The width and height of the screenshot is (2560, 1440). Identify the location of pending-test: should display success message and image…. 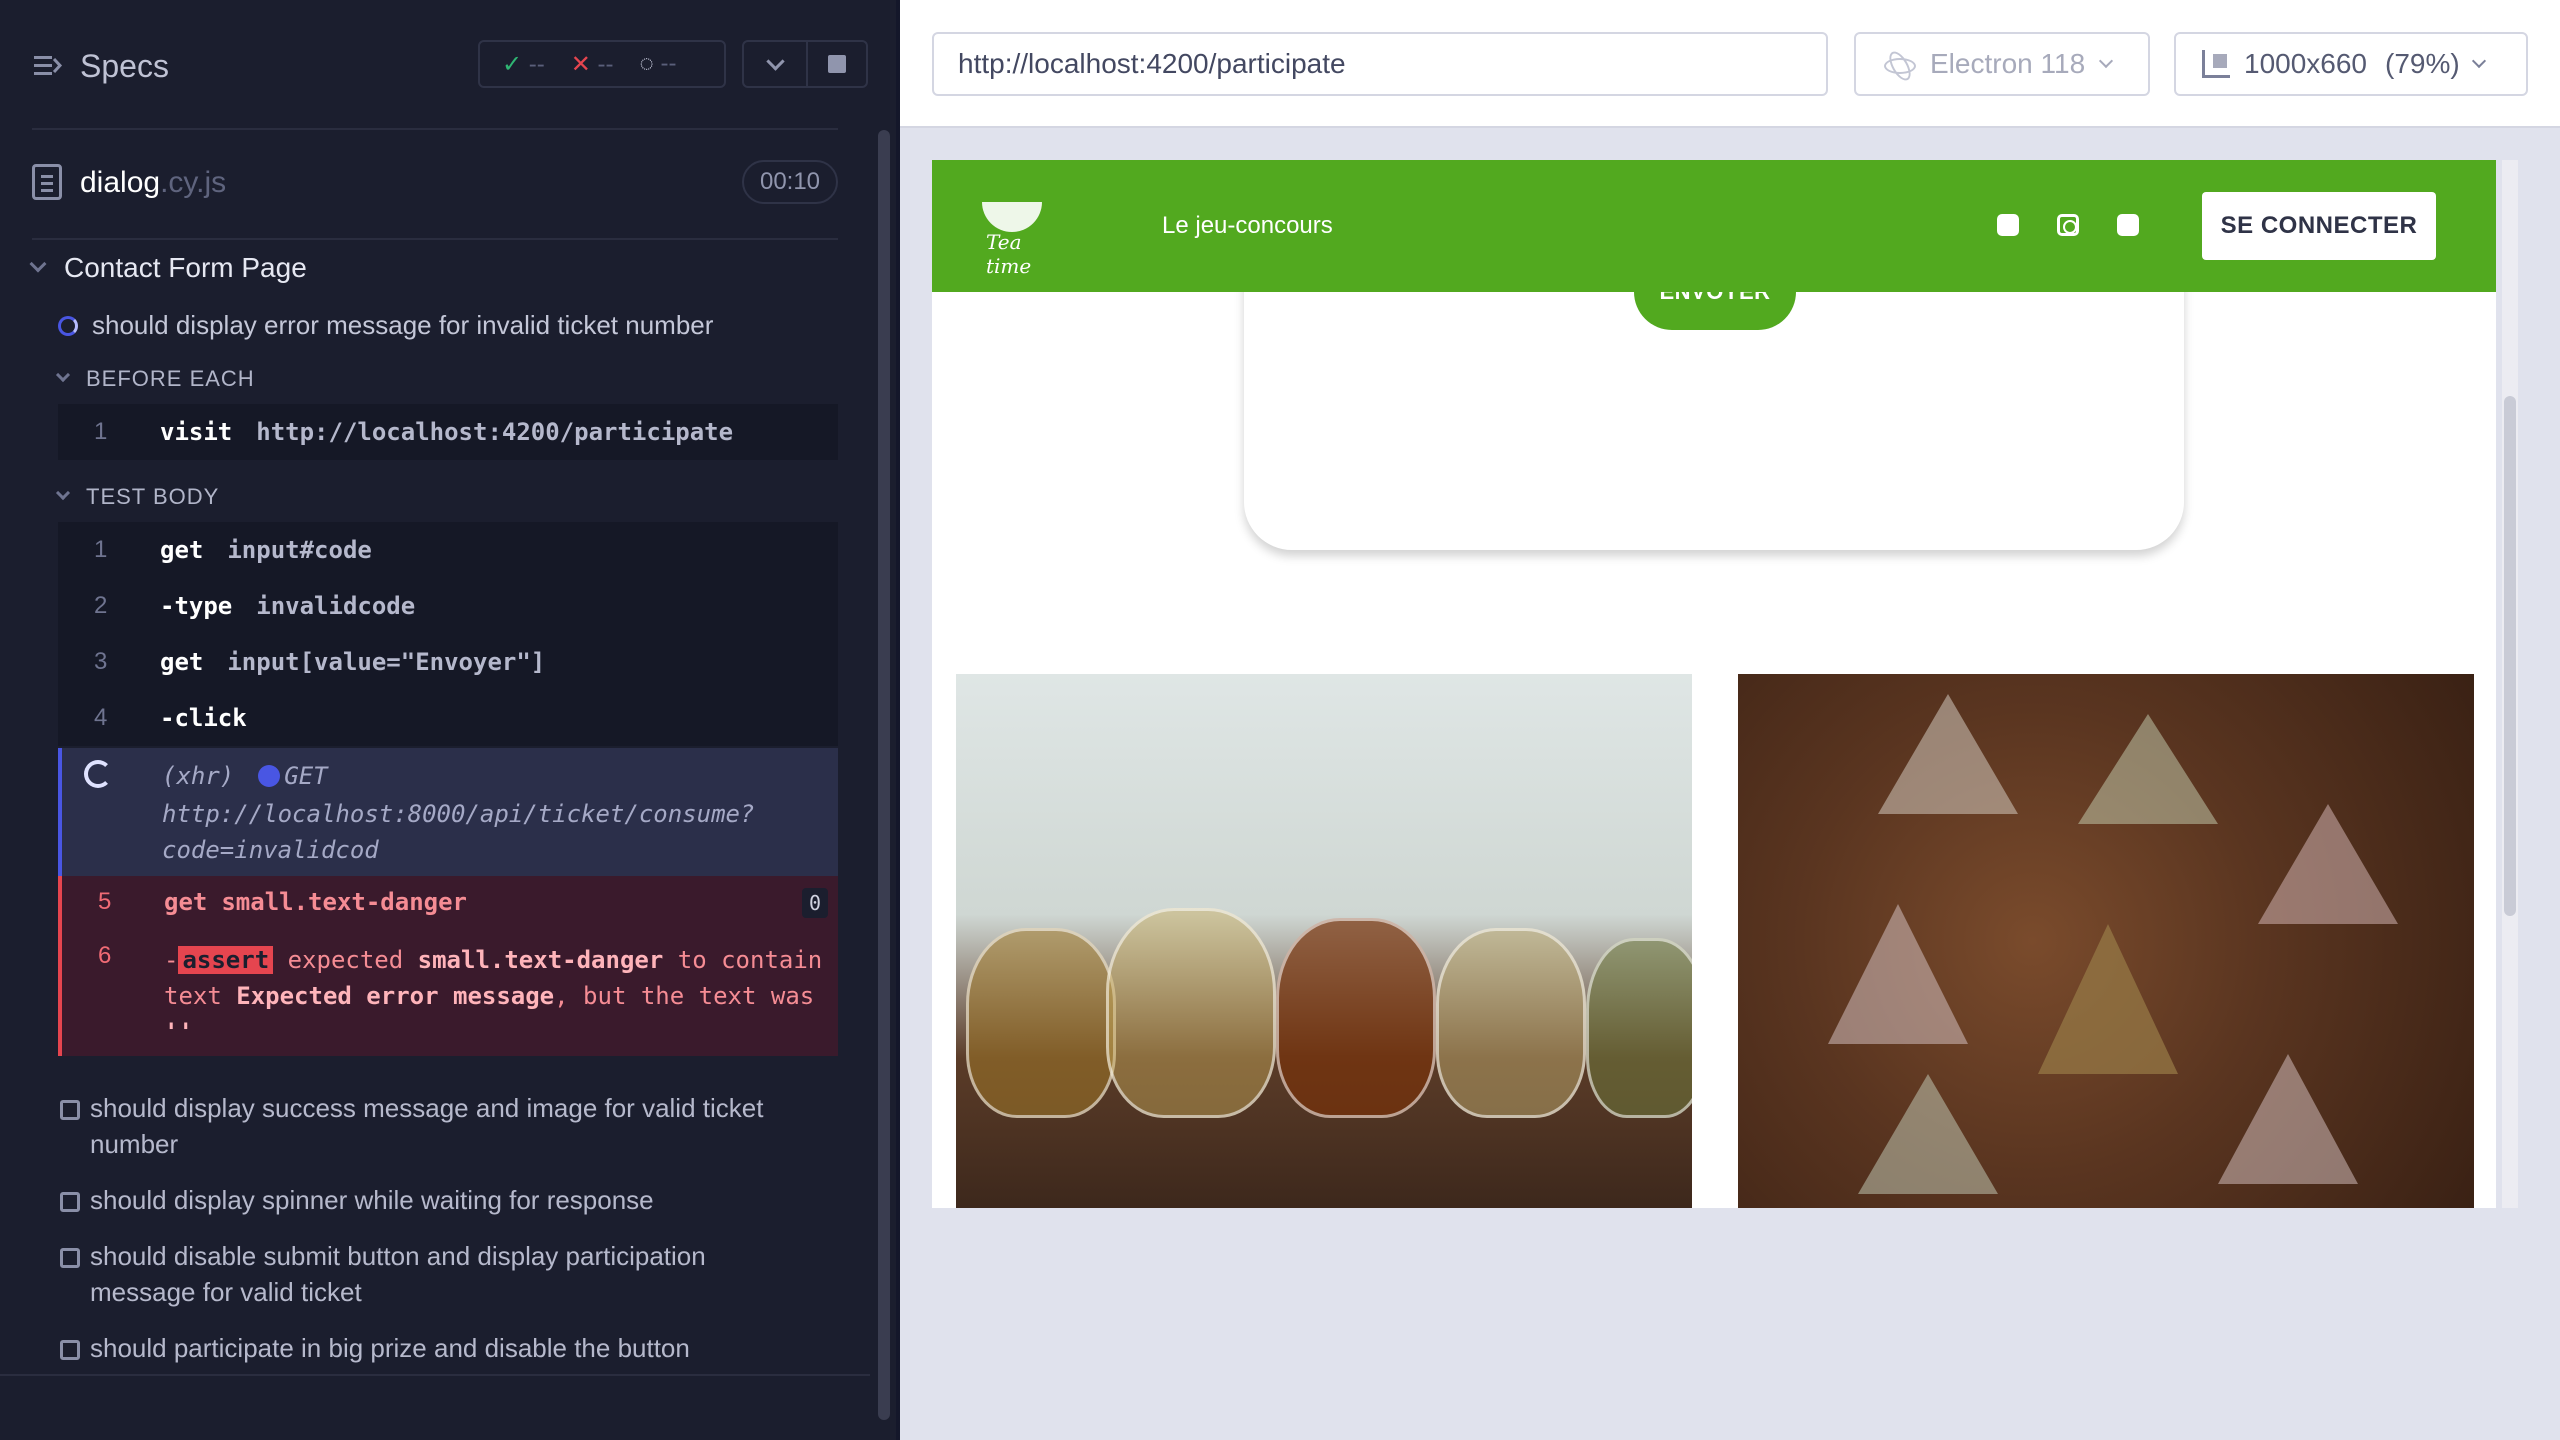
(438, 1126).